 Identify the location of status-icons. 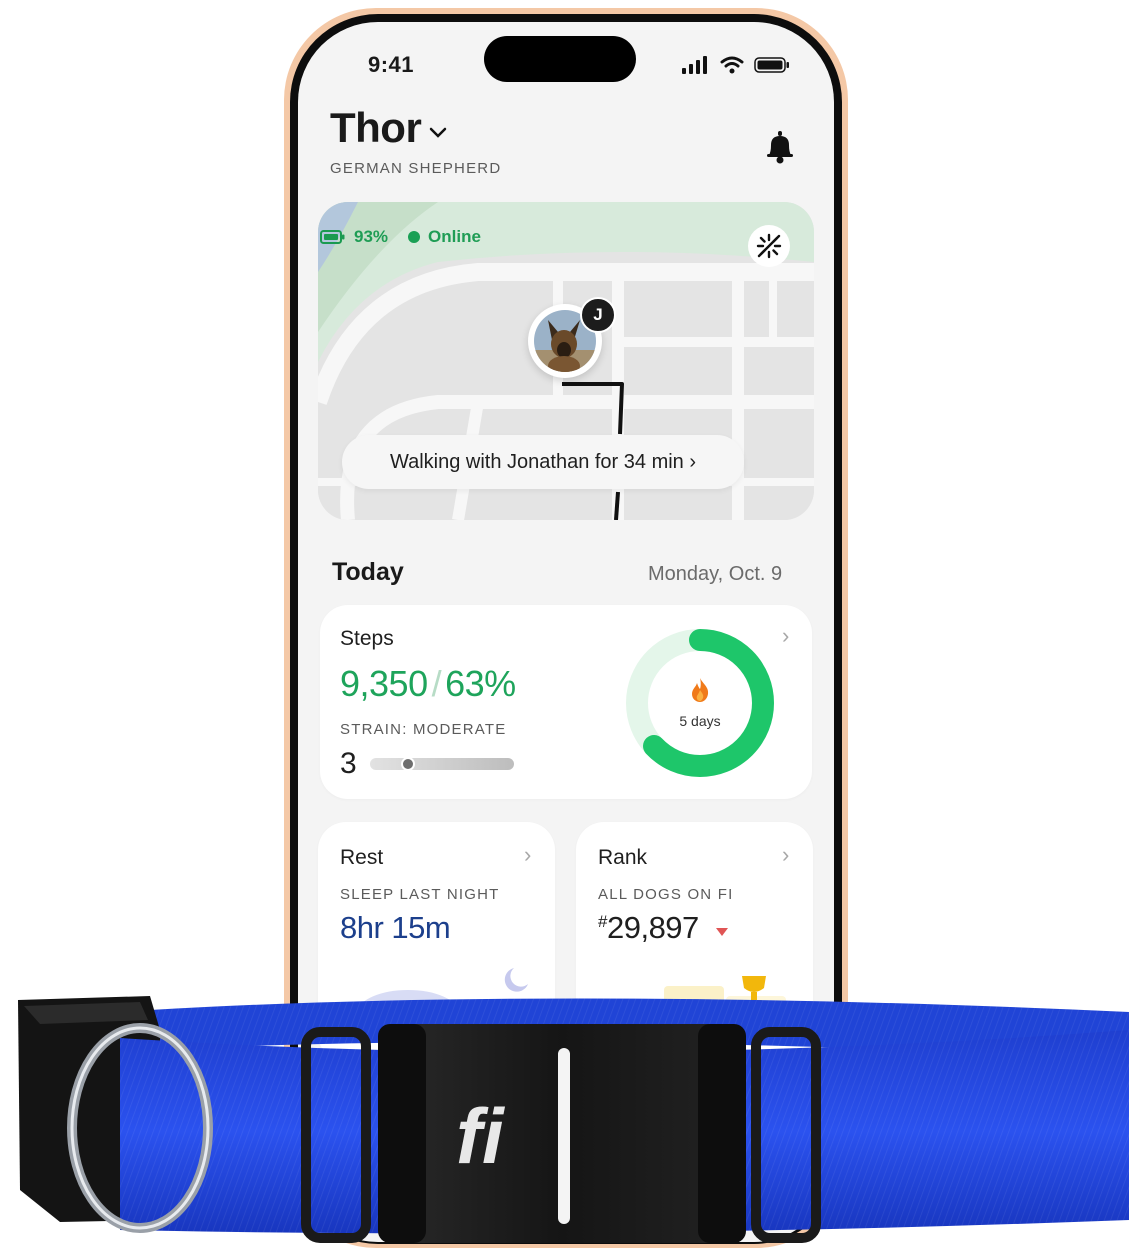
(736, 65).